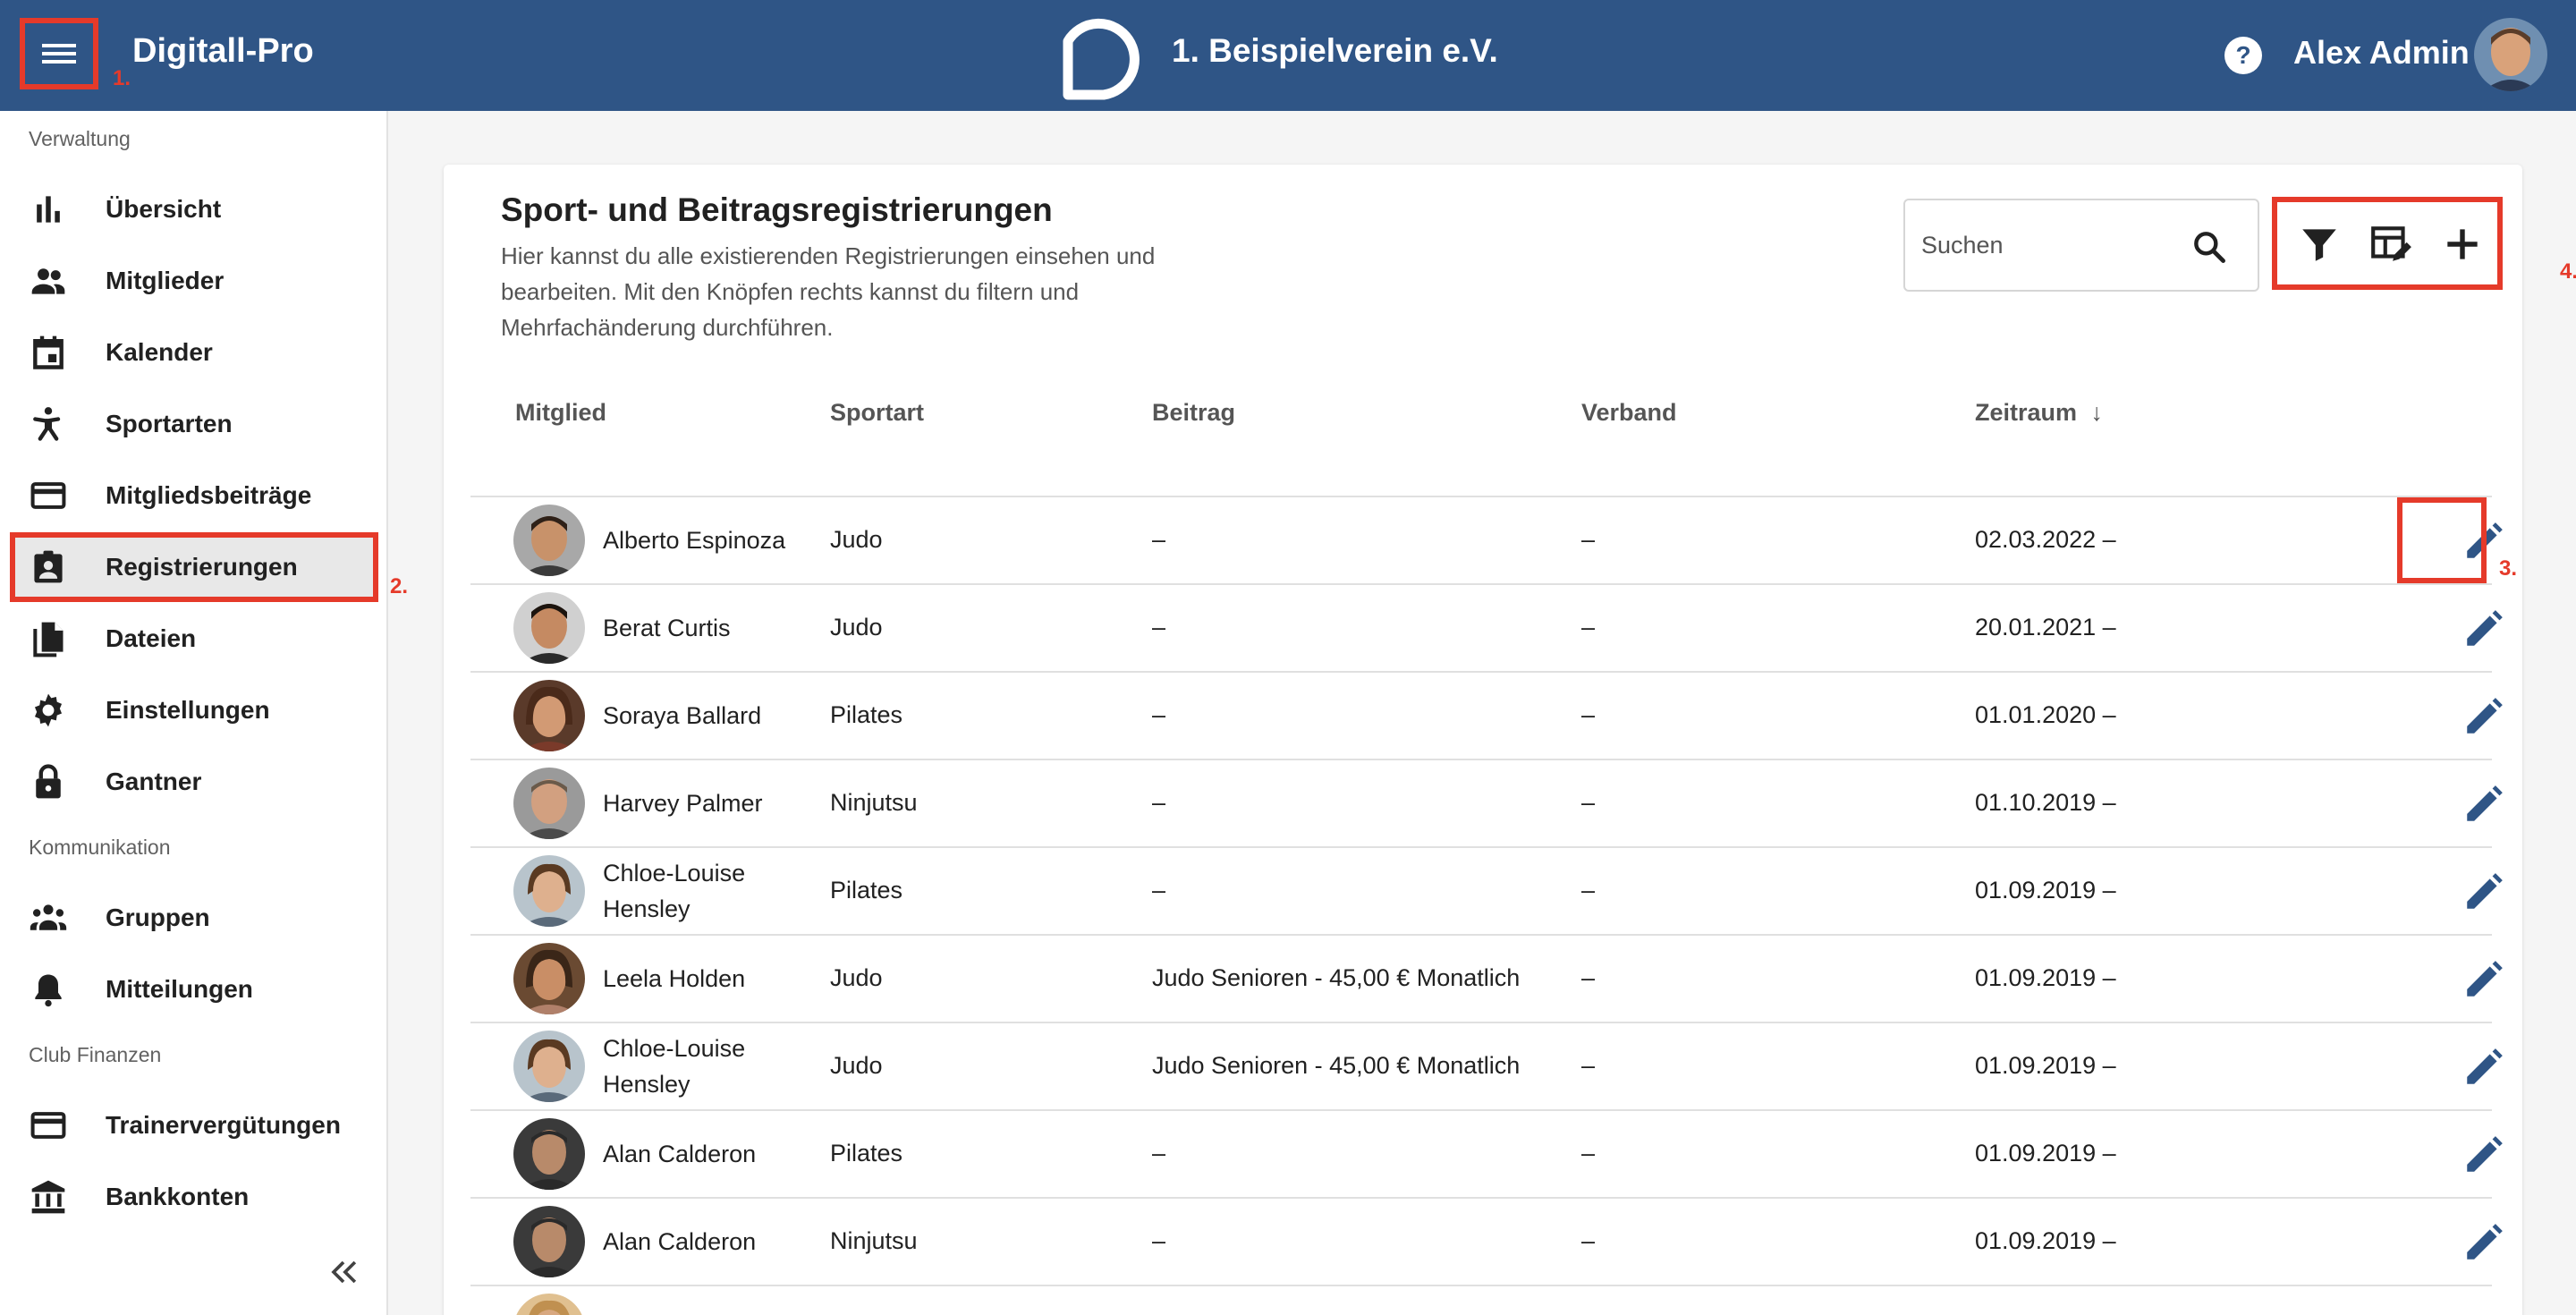  What do you see at coordinates (194, 281) in the screenshot?
I see `sidebar-item-mitglieder: Mitglieder` at bounding box center [194, 281].